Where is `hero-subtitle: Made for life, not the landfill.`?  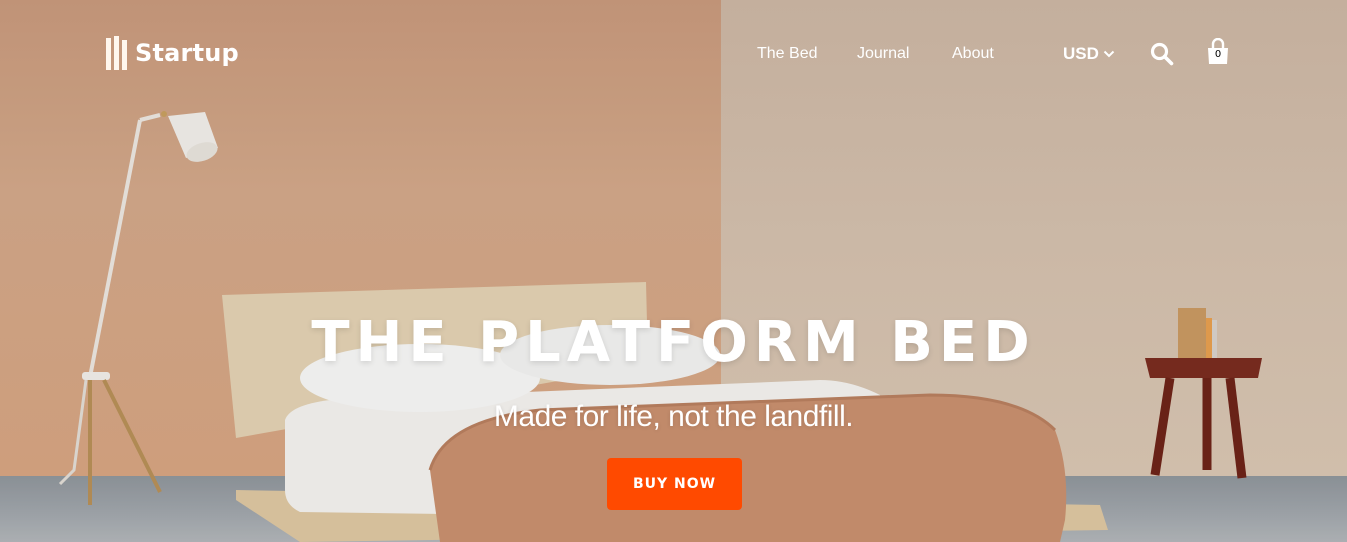 hero-subtitle: Made for life, not the landfill. is located at coordinates (673, 416).